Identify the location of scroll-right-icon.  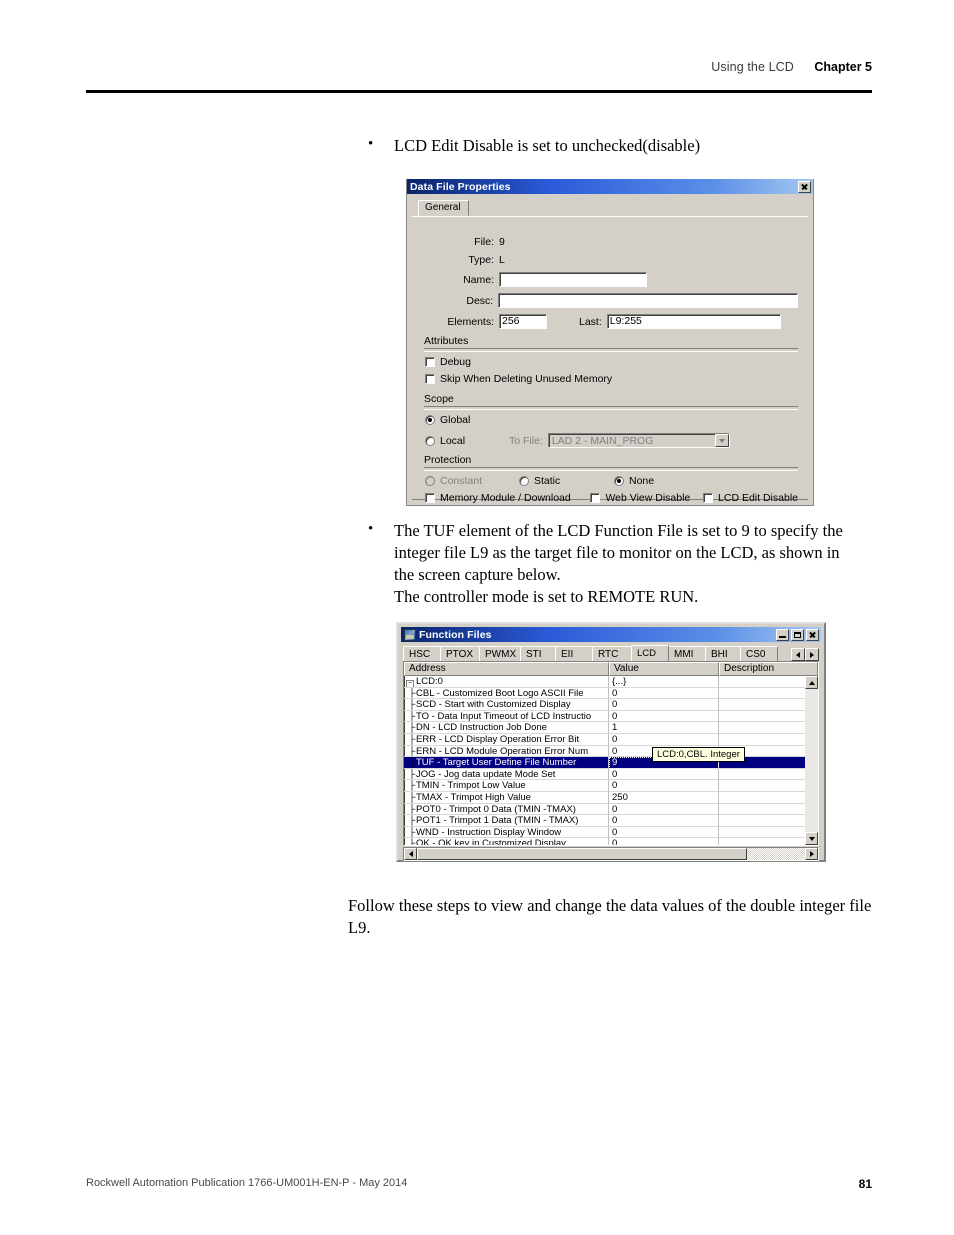
(811, 854).